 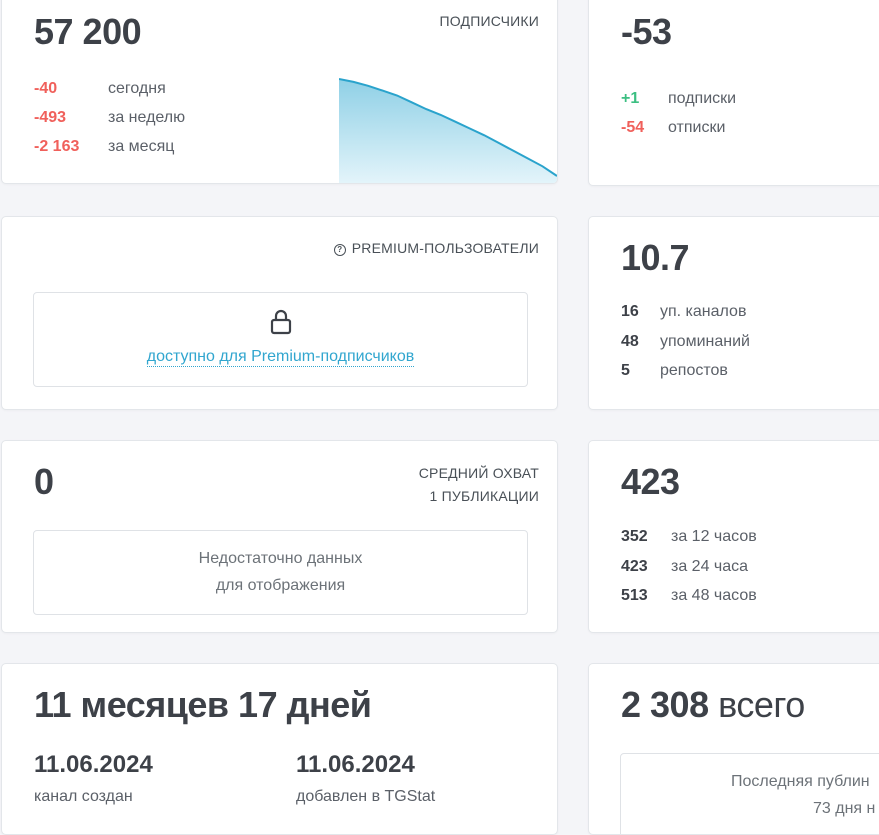 What do you see at coordinates (339, 250) in the screenshot?
I see `help-icon: ?` at bounding box center [339, 250].